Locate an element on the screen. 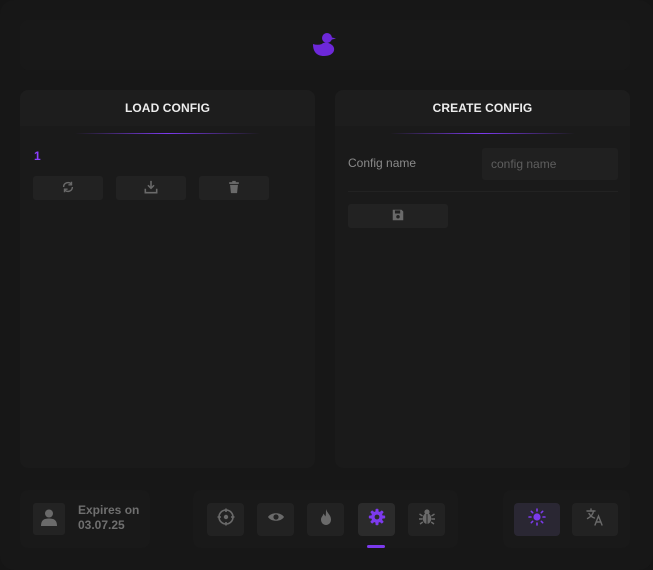 Image resolution: width=653 pixels, height=570 pixels. bottom-nav is located at coordinates (325, 519).